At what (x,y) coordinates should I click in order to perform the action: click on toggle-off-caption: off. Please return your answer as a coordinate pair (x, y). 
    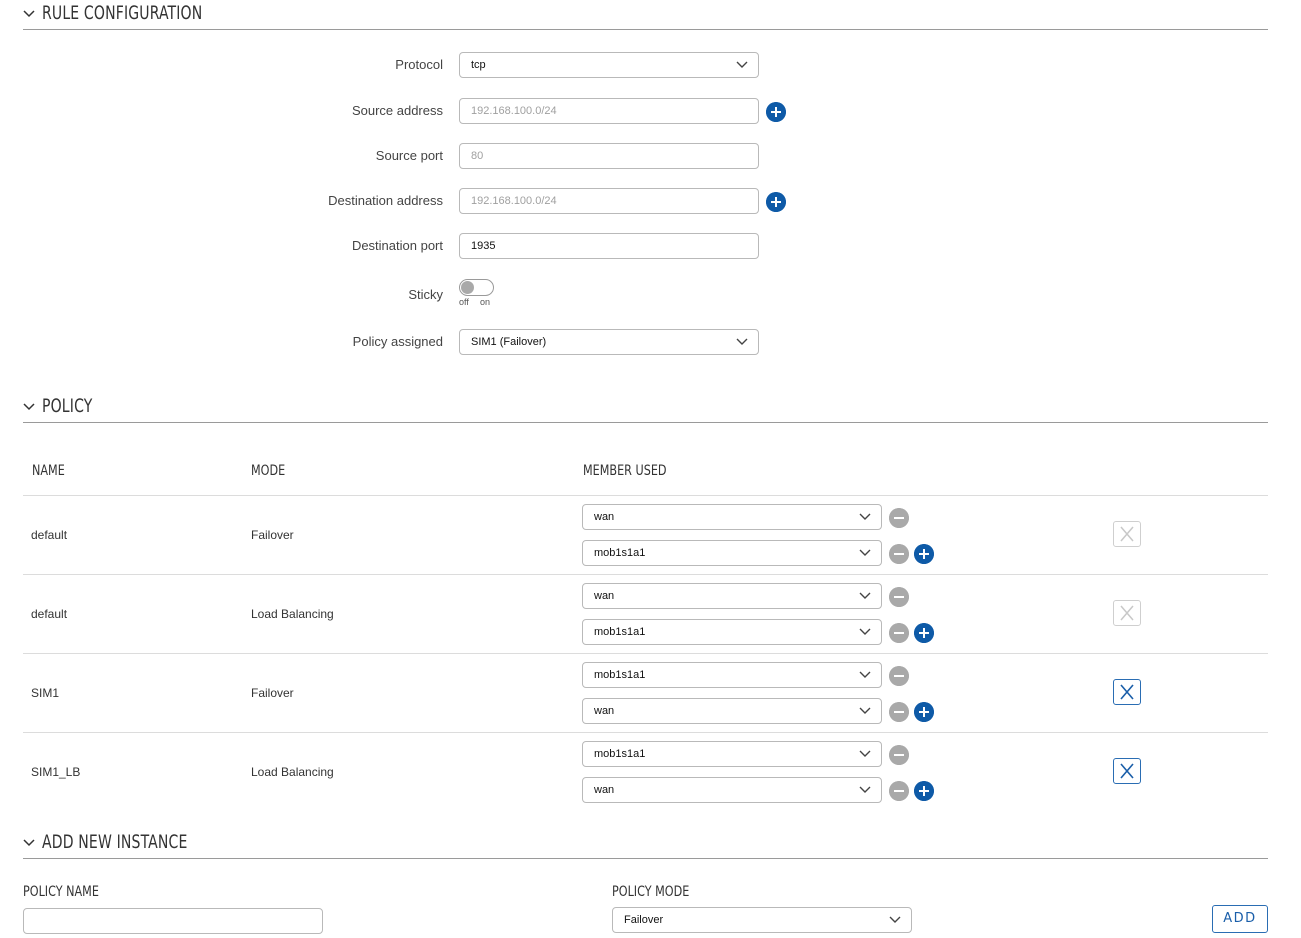
    Looking at the image, I should click on (464, 302).